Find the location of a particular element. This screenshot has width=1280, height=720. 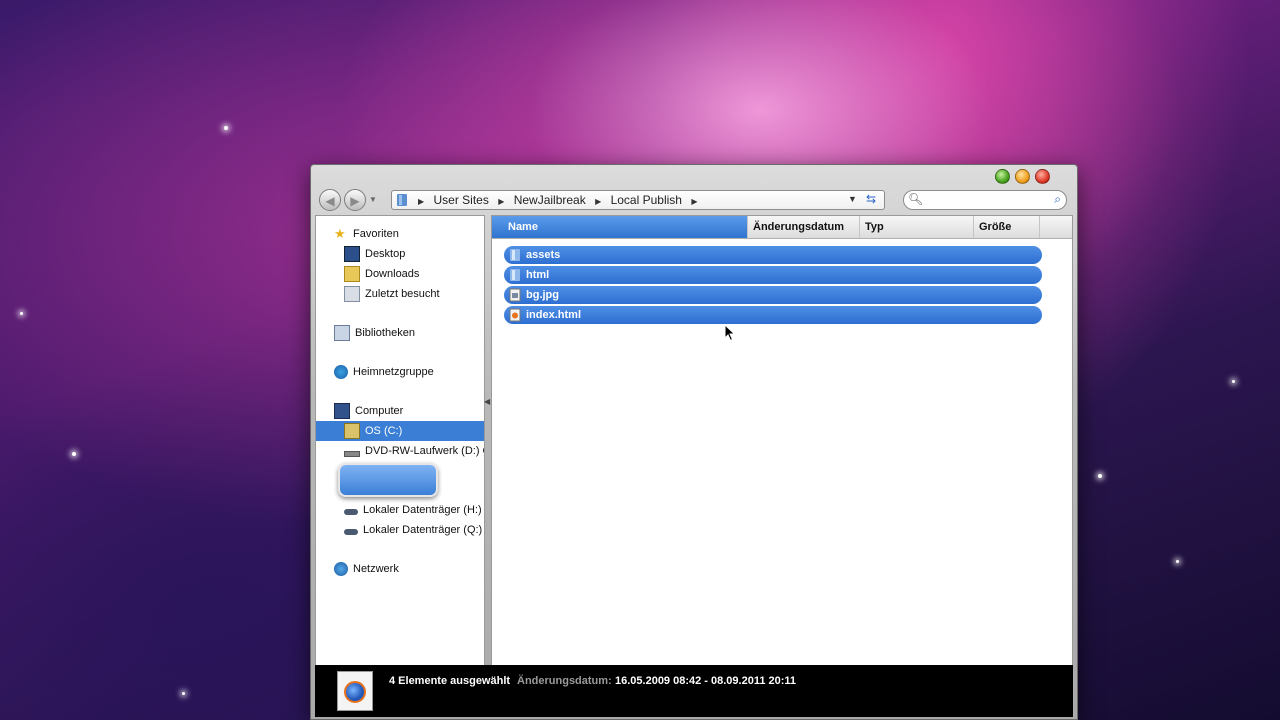

file-row: bg.jpg is located at coordinates (773, 295).